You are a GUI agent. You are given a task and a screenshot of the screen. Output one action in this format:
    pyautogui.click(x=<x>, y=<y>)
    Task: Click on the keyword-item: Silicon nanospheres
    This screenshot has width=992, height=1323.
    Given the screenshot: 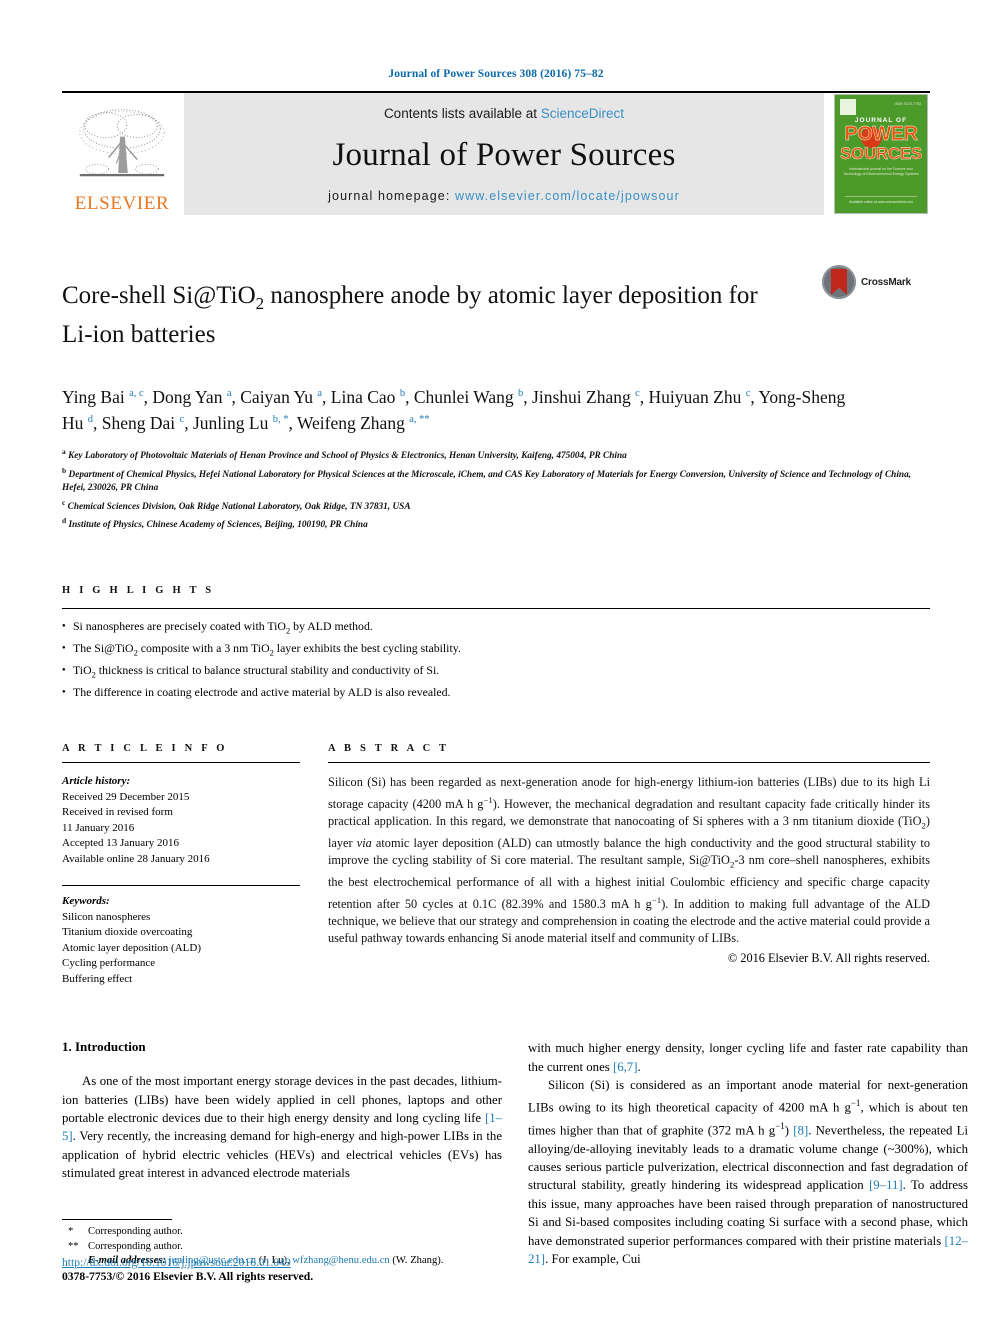 What is the action you would take?
    pyautogui.click(x=106, y=916)
    